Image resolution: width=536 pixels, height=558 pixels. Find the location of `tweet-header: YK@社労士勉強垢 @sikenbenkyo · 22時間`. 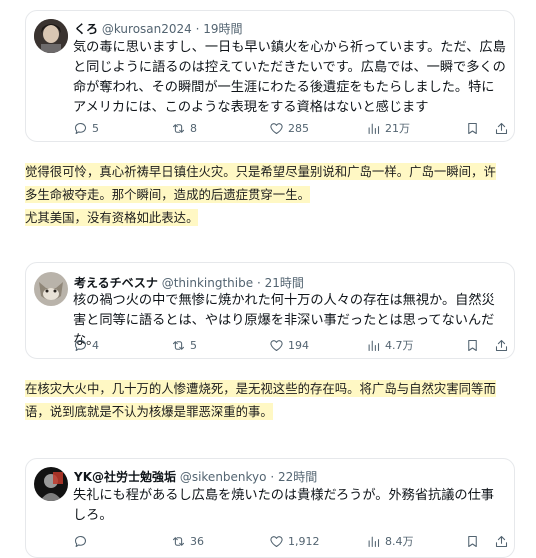

tweet-header: YK@社労士勉強垢 @sikenbenkyo · 22時間 is located at coordinates (196, 477).